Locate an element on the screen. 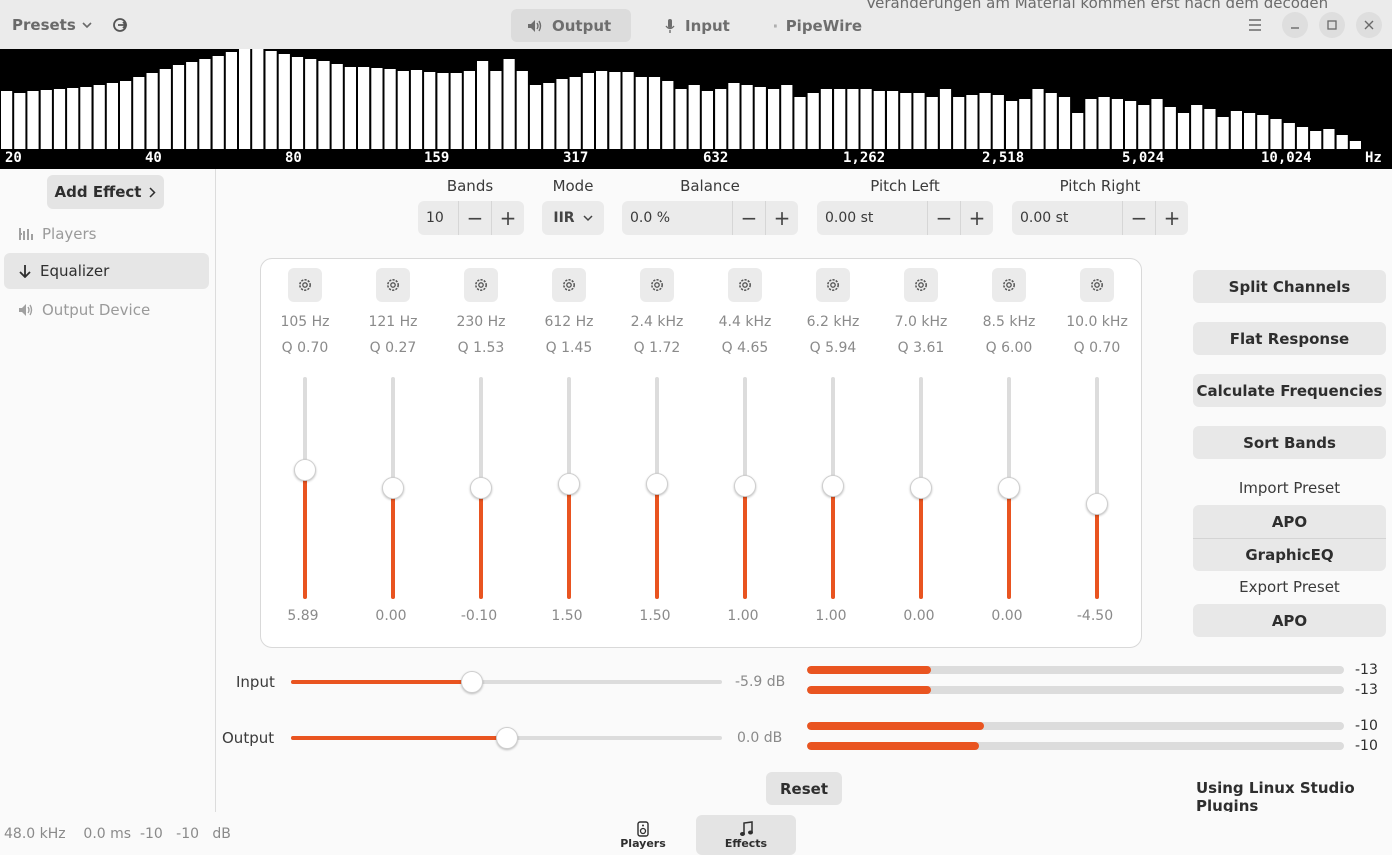 Image resolution: width=1392 pixels, height=855 pixels. spectrum-tick-label: 10,024 is located at coordinates (1286, 158).